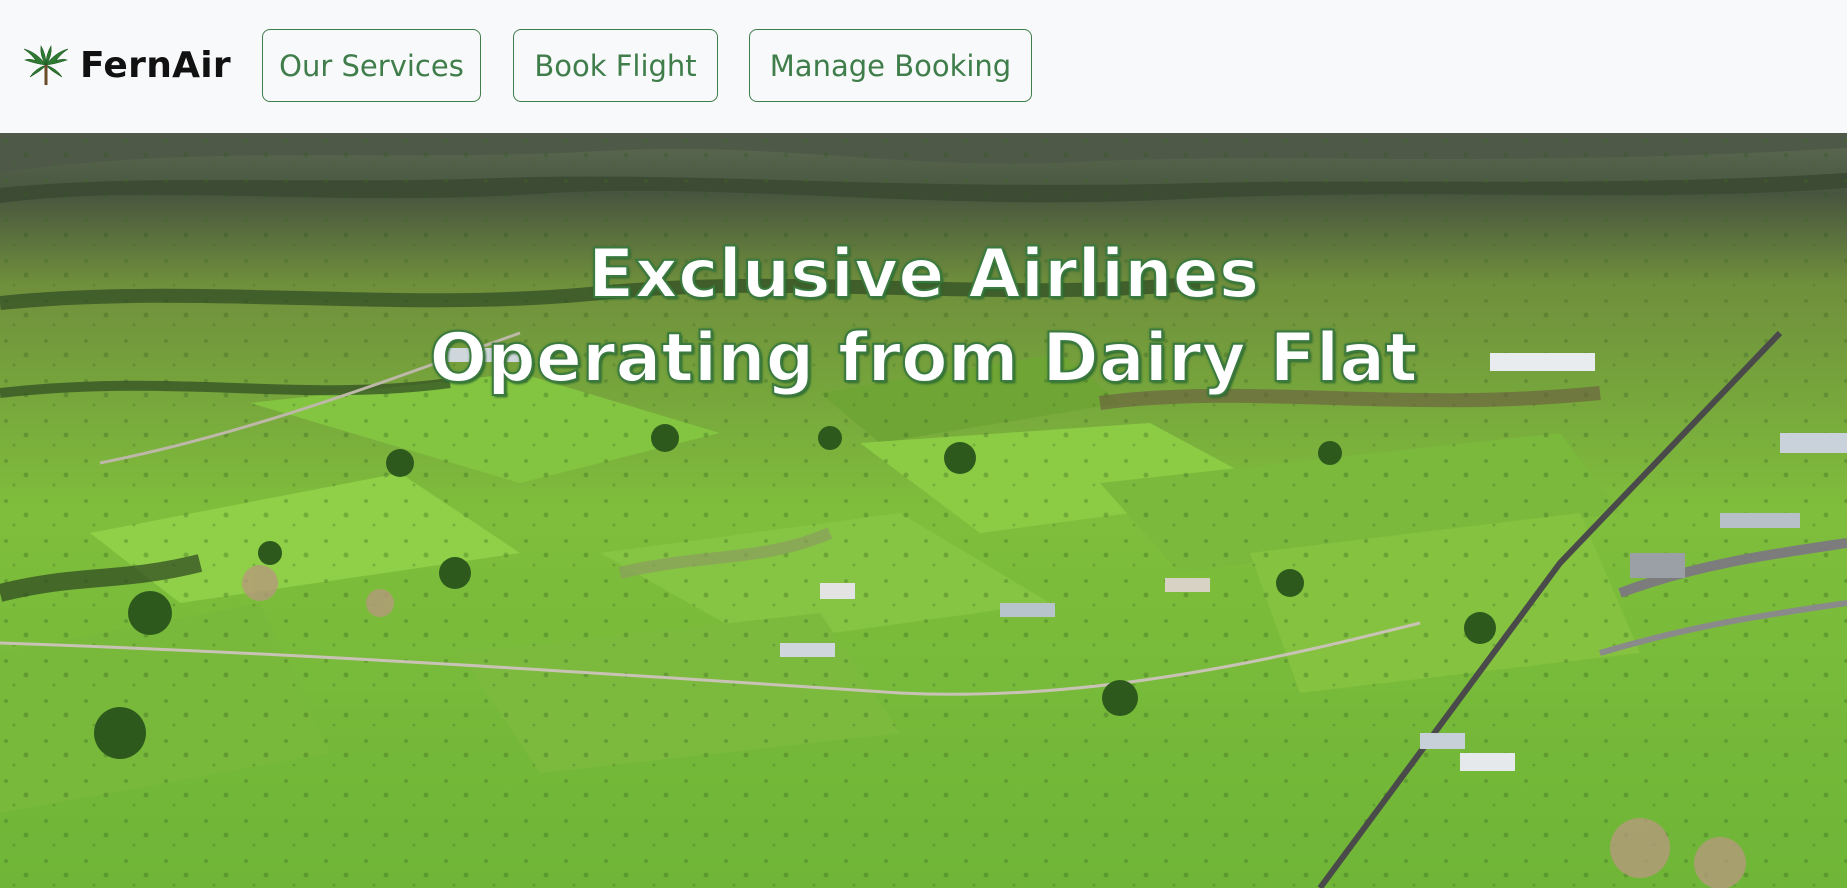 The width and height of the screenshot is (1847, 888). I want to click on hero-heading-line-1: Exclusive Airlines, so click(923, 274).